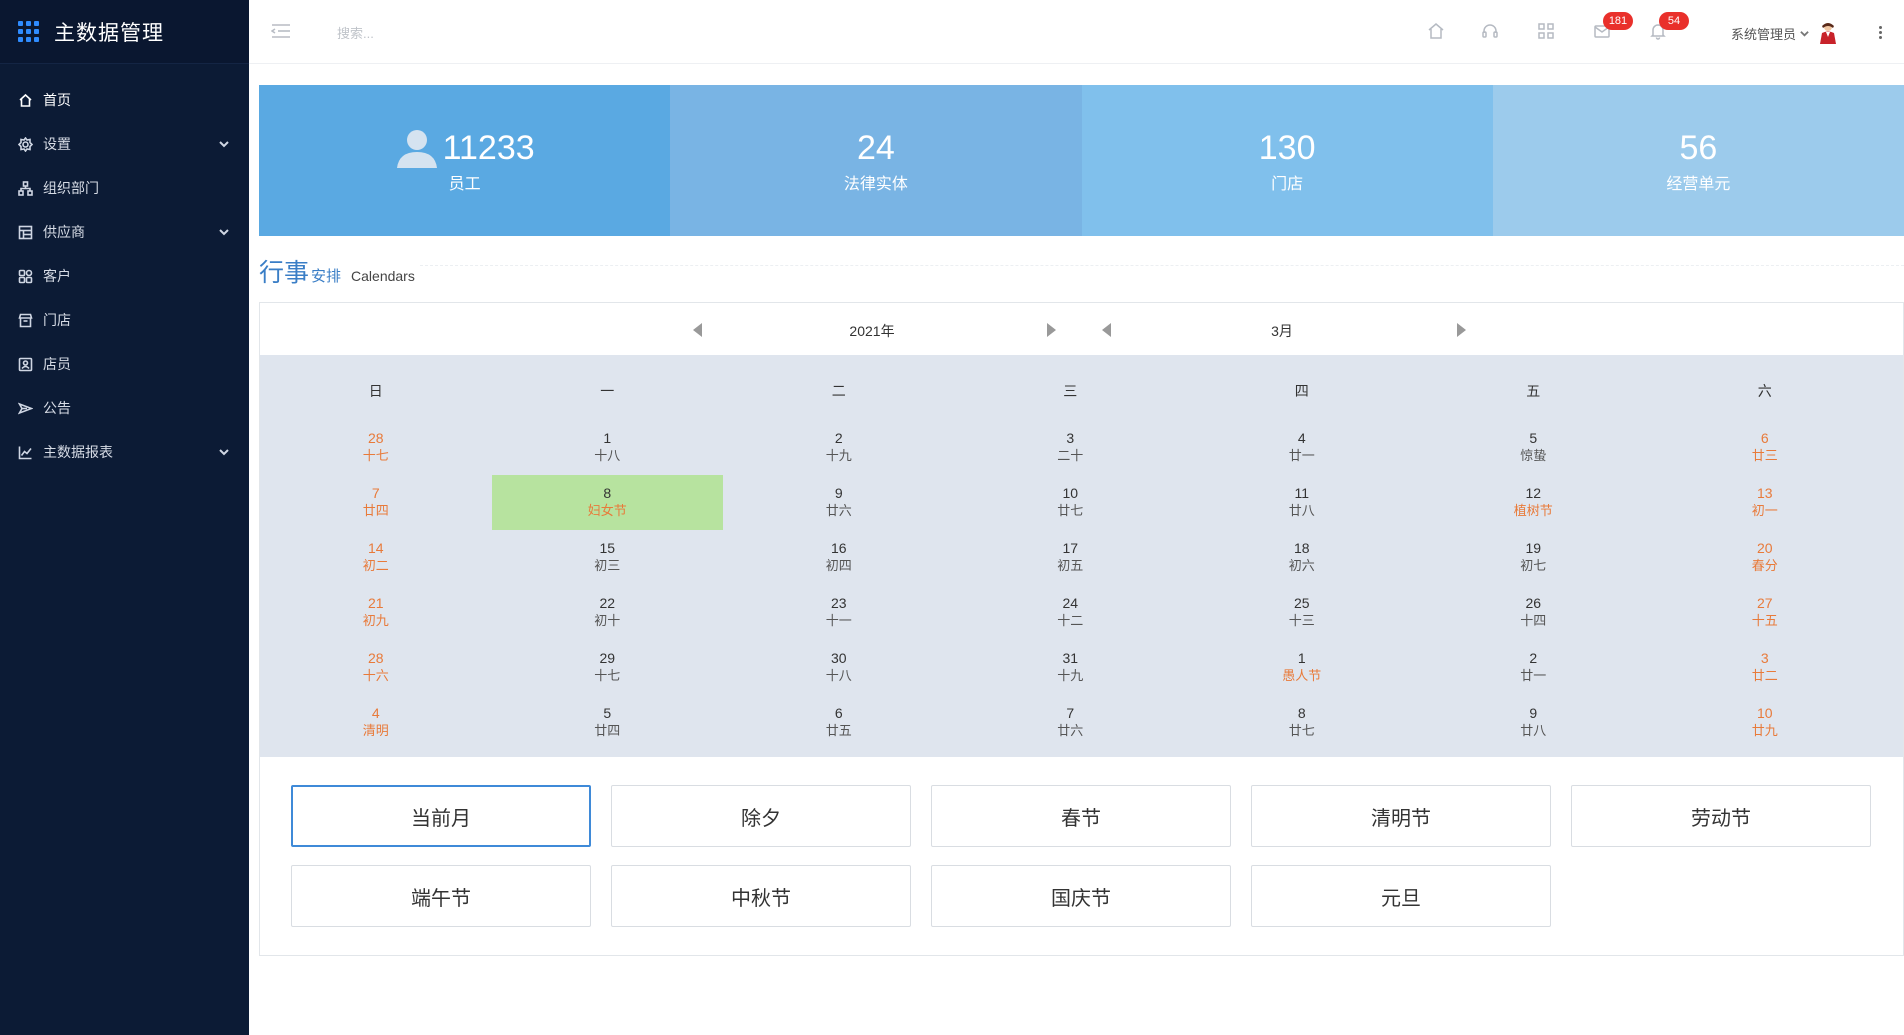  I want to click on calendar-day: 1 愚人节, so click(1302, 667).